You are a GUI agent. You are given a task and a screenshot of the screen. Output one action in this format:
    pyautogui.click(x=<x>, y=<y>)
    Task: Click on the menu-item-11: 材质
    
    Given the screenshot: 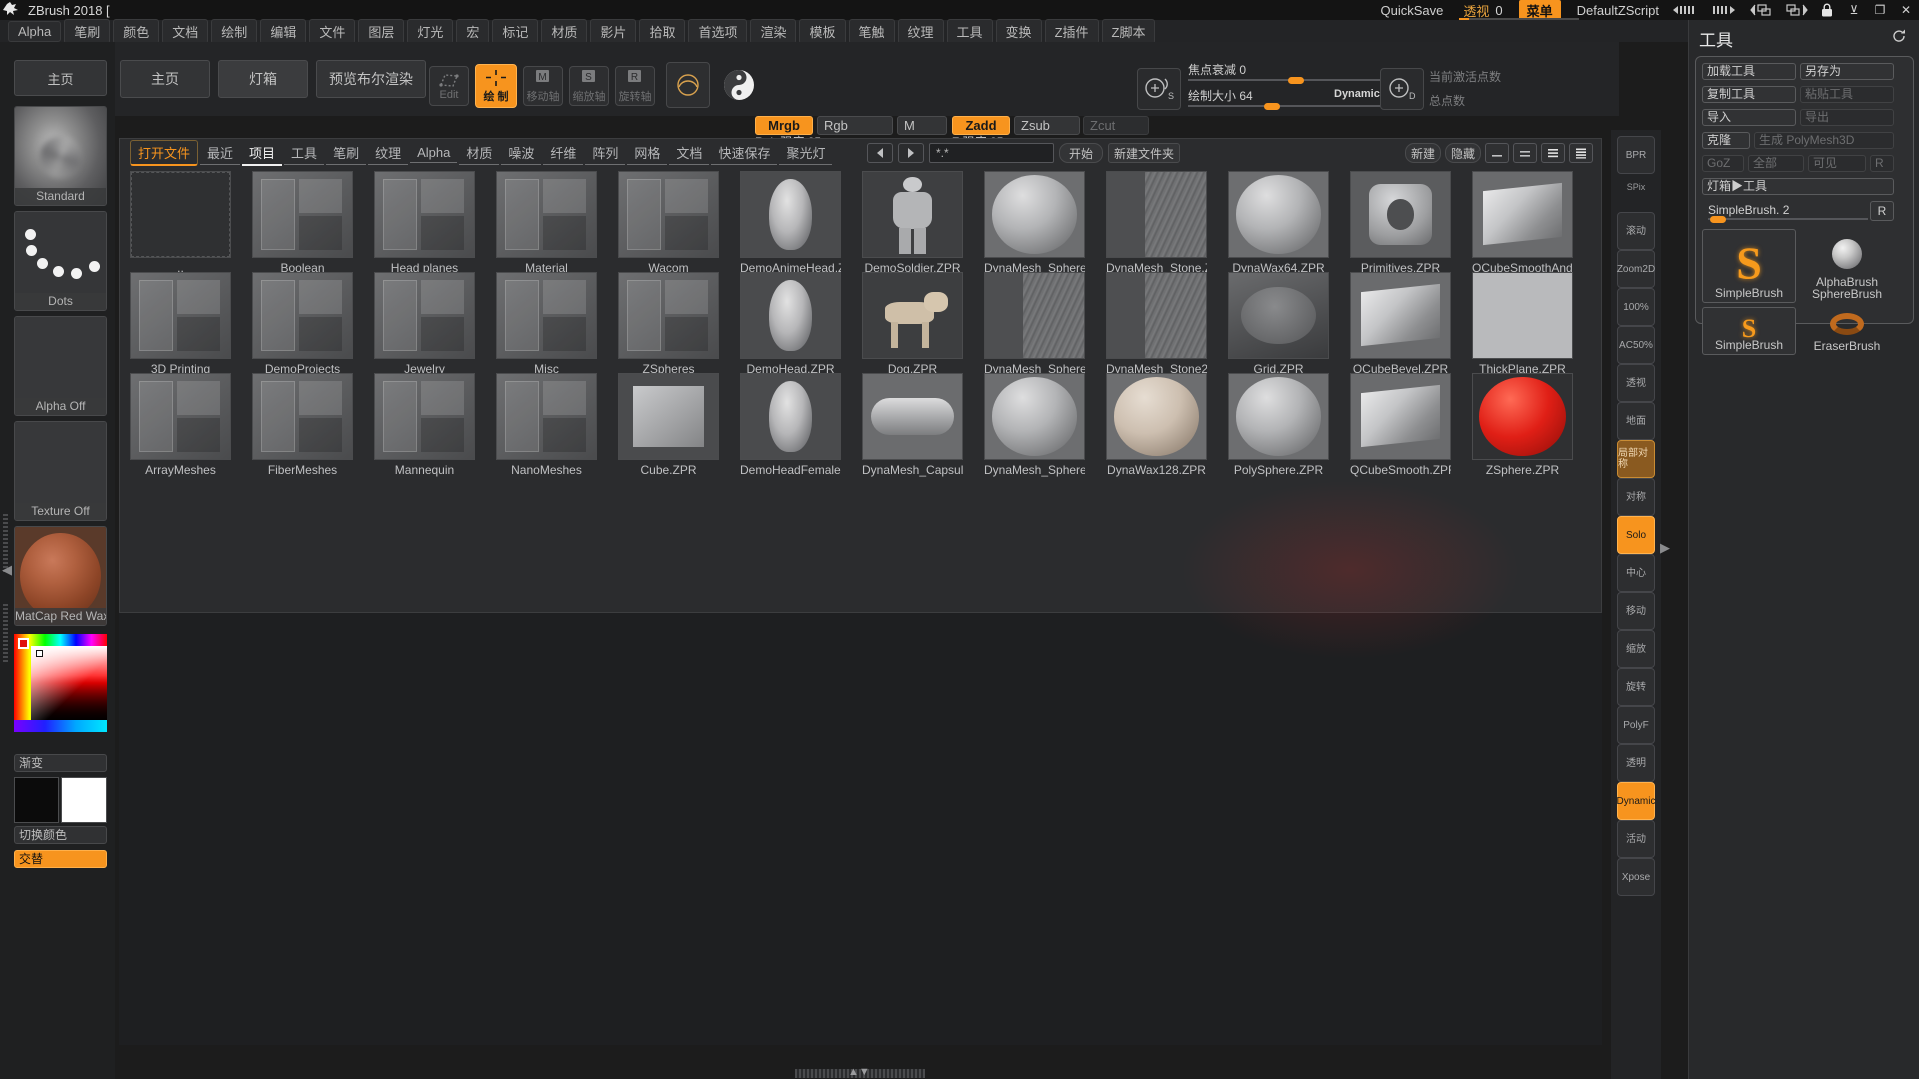 What is the action you would take?
    pyautogui.click(x=564, y=31)
    